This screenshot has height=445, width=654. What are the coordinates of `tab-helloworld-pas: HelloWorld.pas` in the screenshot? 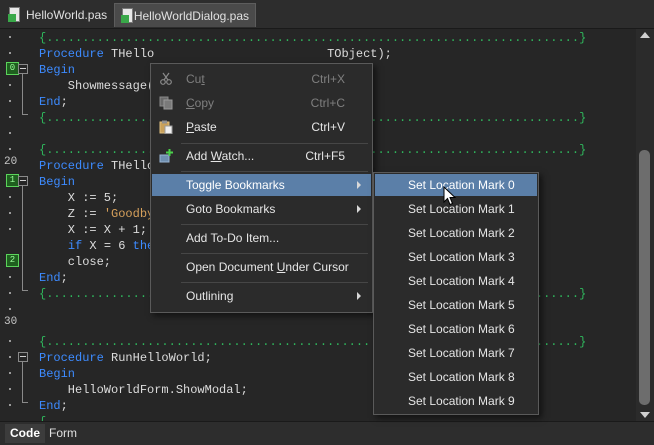 It's located at (58, 15).